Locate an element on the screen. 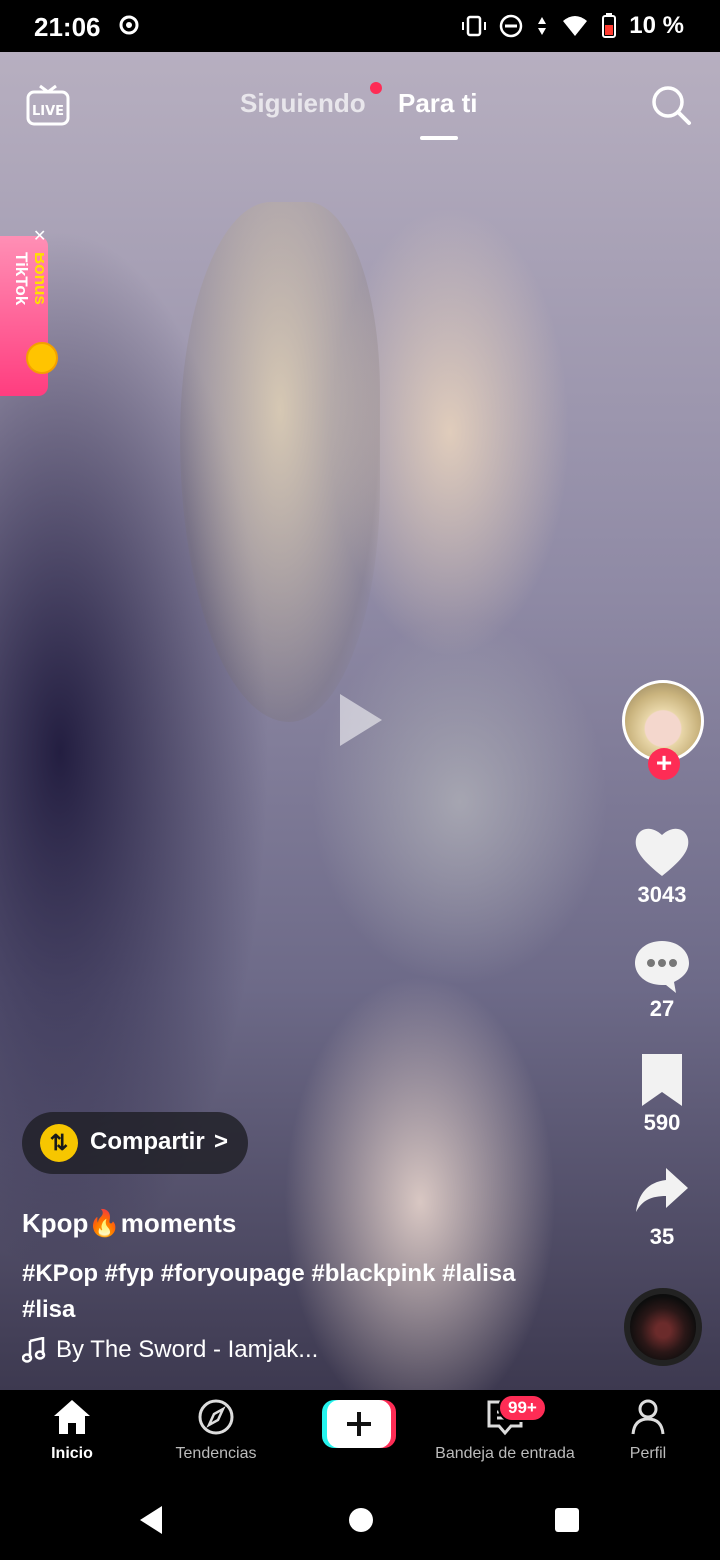 The image size is (720, 1560). nav-trends-label: Tendencias is located at coordinates (216, 1453).